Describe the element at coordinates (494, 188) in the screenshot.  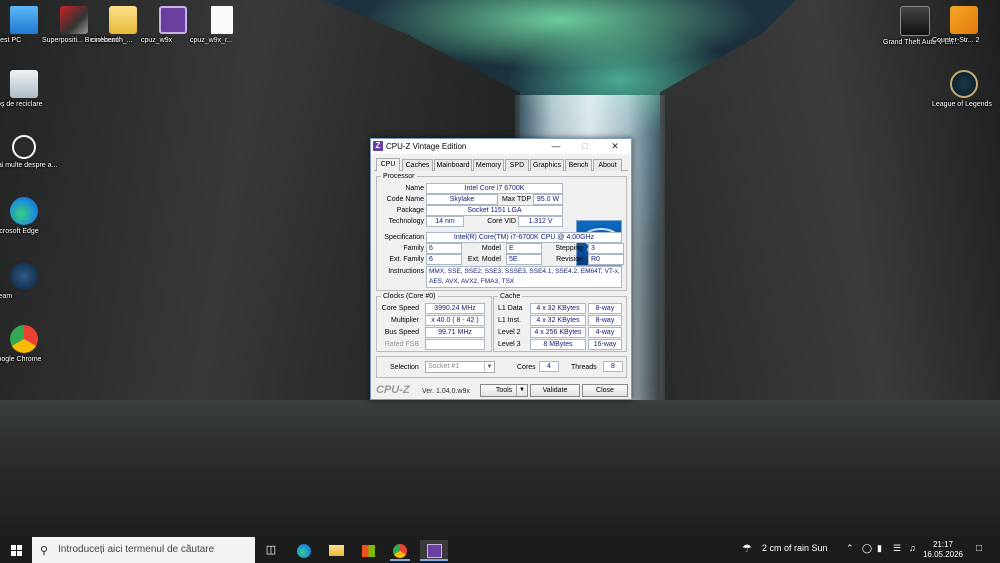
I see `cpu-name-value: Intel Core i7 6700K` at that location.